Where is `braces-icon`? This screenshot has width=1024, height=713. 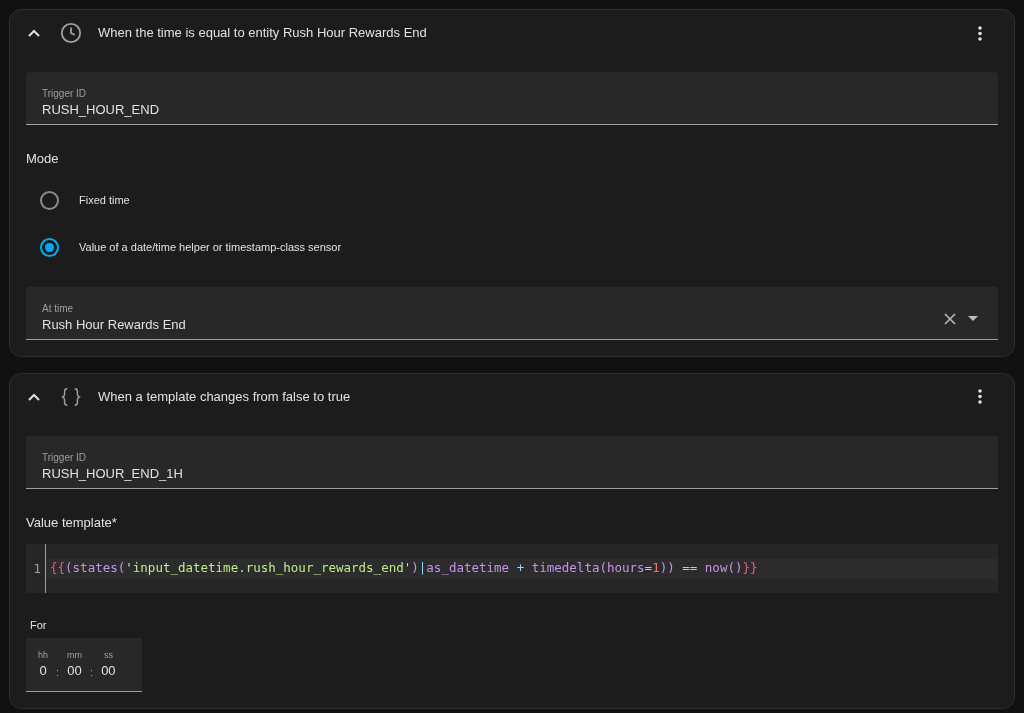 braces-icon is located at coordinates (71, 396).